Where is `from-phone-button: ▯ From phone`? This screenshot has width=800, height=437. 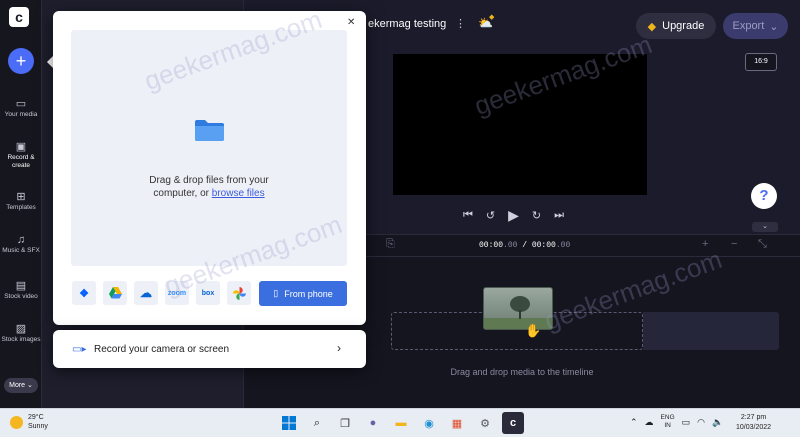 from-phone-button: ▯ From phone is located at coordinates (303, 293).